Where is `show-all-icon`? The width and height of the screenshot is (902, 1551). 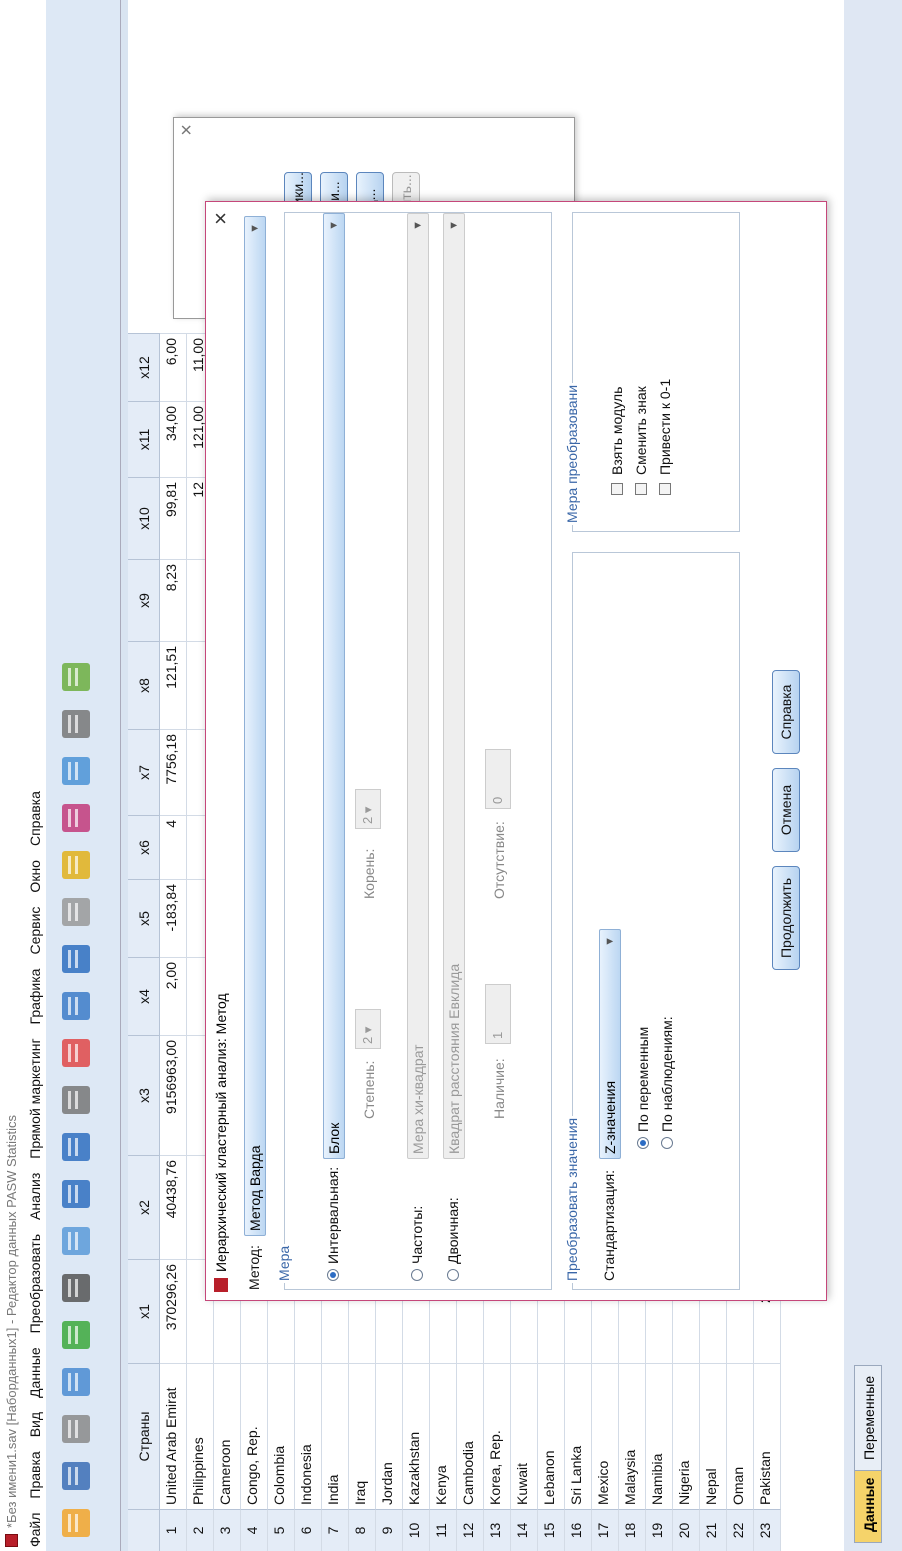 show-all-icon is located at coordinates (79, 722).